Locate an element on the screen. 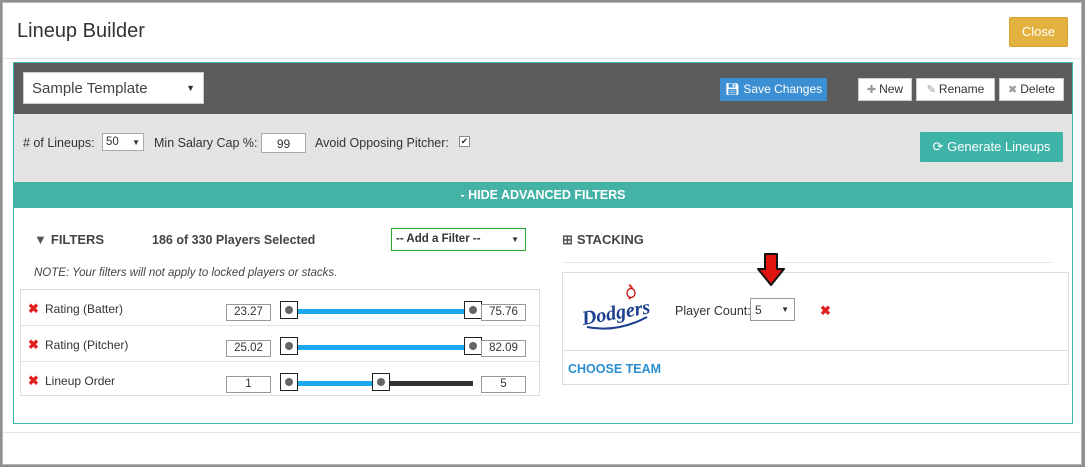  dodgers-logo-text: Dodgers is located at coordinates (615, 313).